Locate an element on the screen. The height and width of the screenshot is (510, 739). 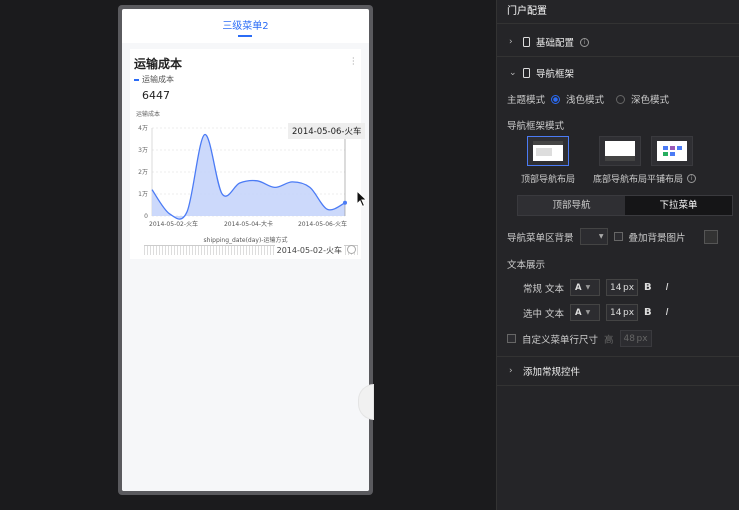
layout-bottom-label: 底部导航布局 is located at coordinates (620, 180).